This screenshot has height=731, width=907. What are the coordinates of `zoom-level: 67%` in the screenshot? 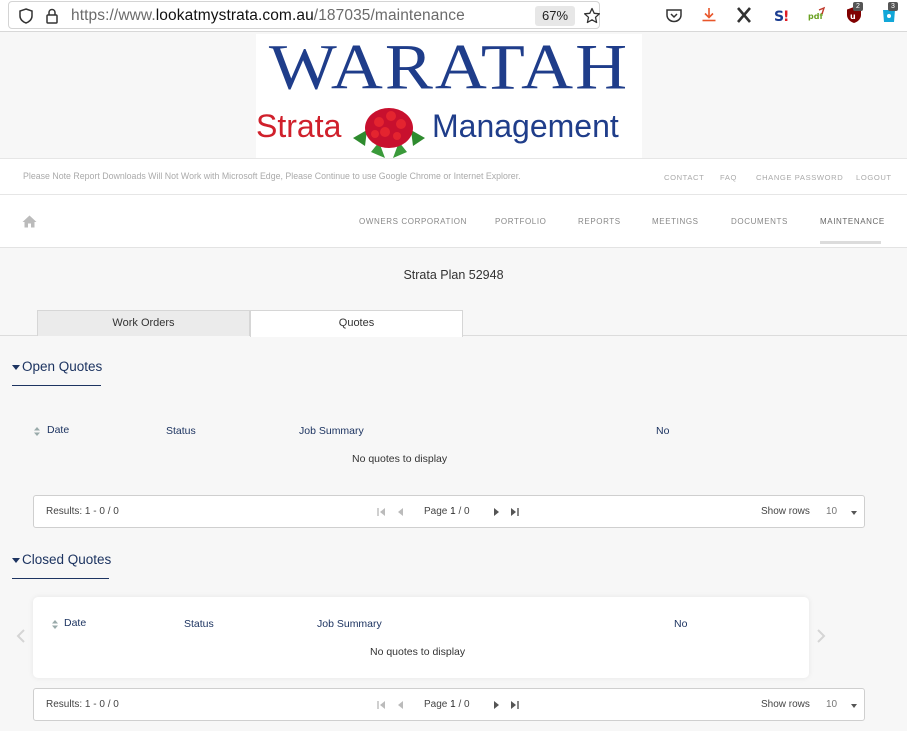 It's located at (555, 16).